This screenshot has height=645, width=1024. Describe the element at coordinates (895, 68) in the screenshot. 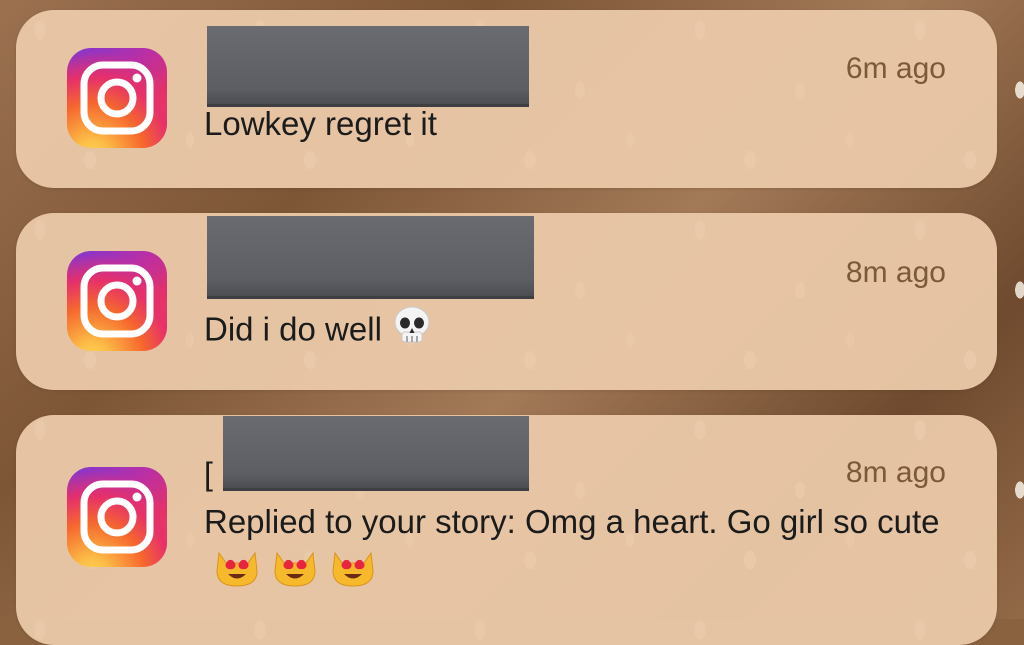

I see `notification-time: 6m ago` at that location.